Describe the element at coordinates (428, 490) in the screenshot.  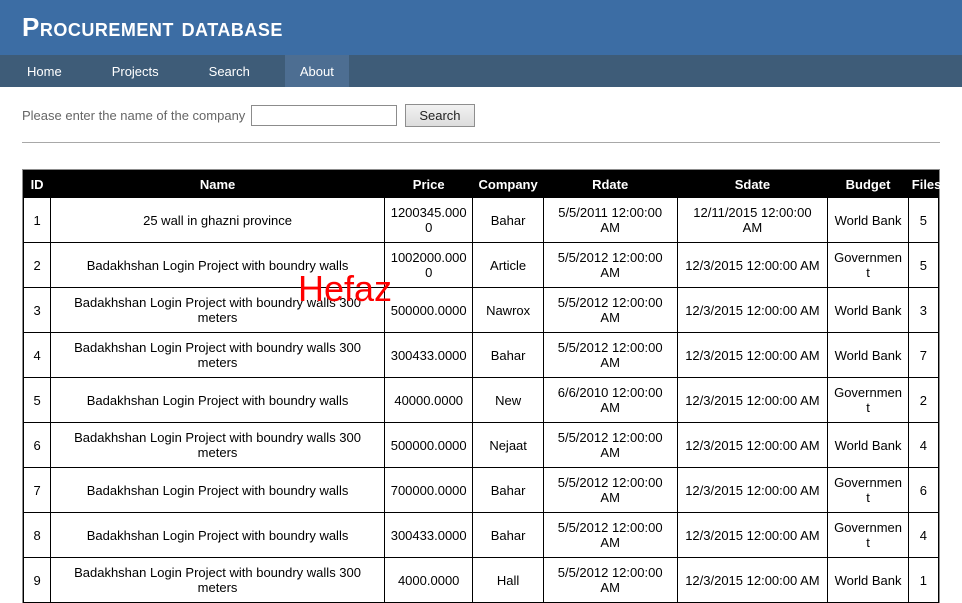
I see `table-cell: 700000.0000` at that location.